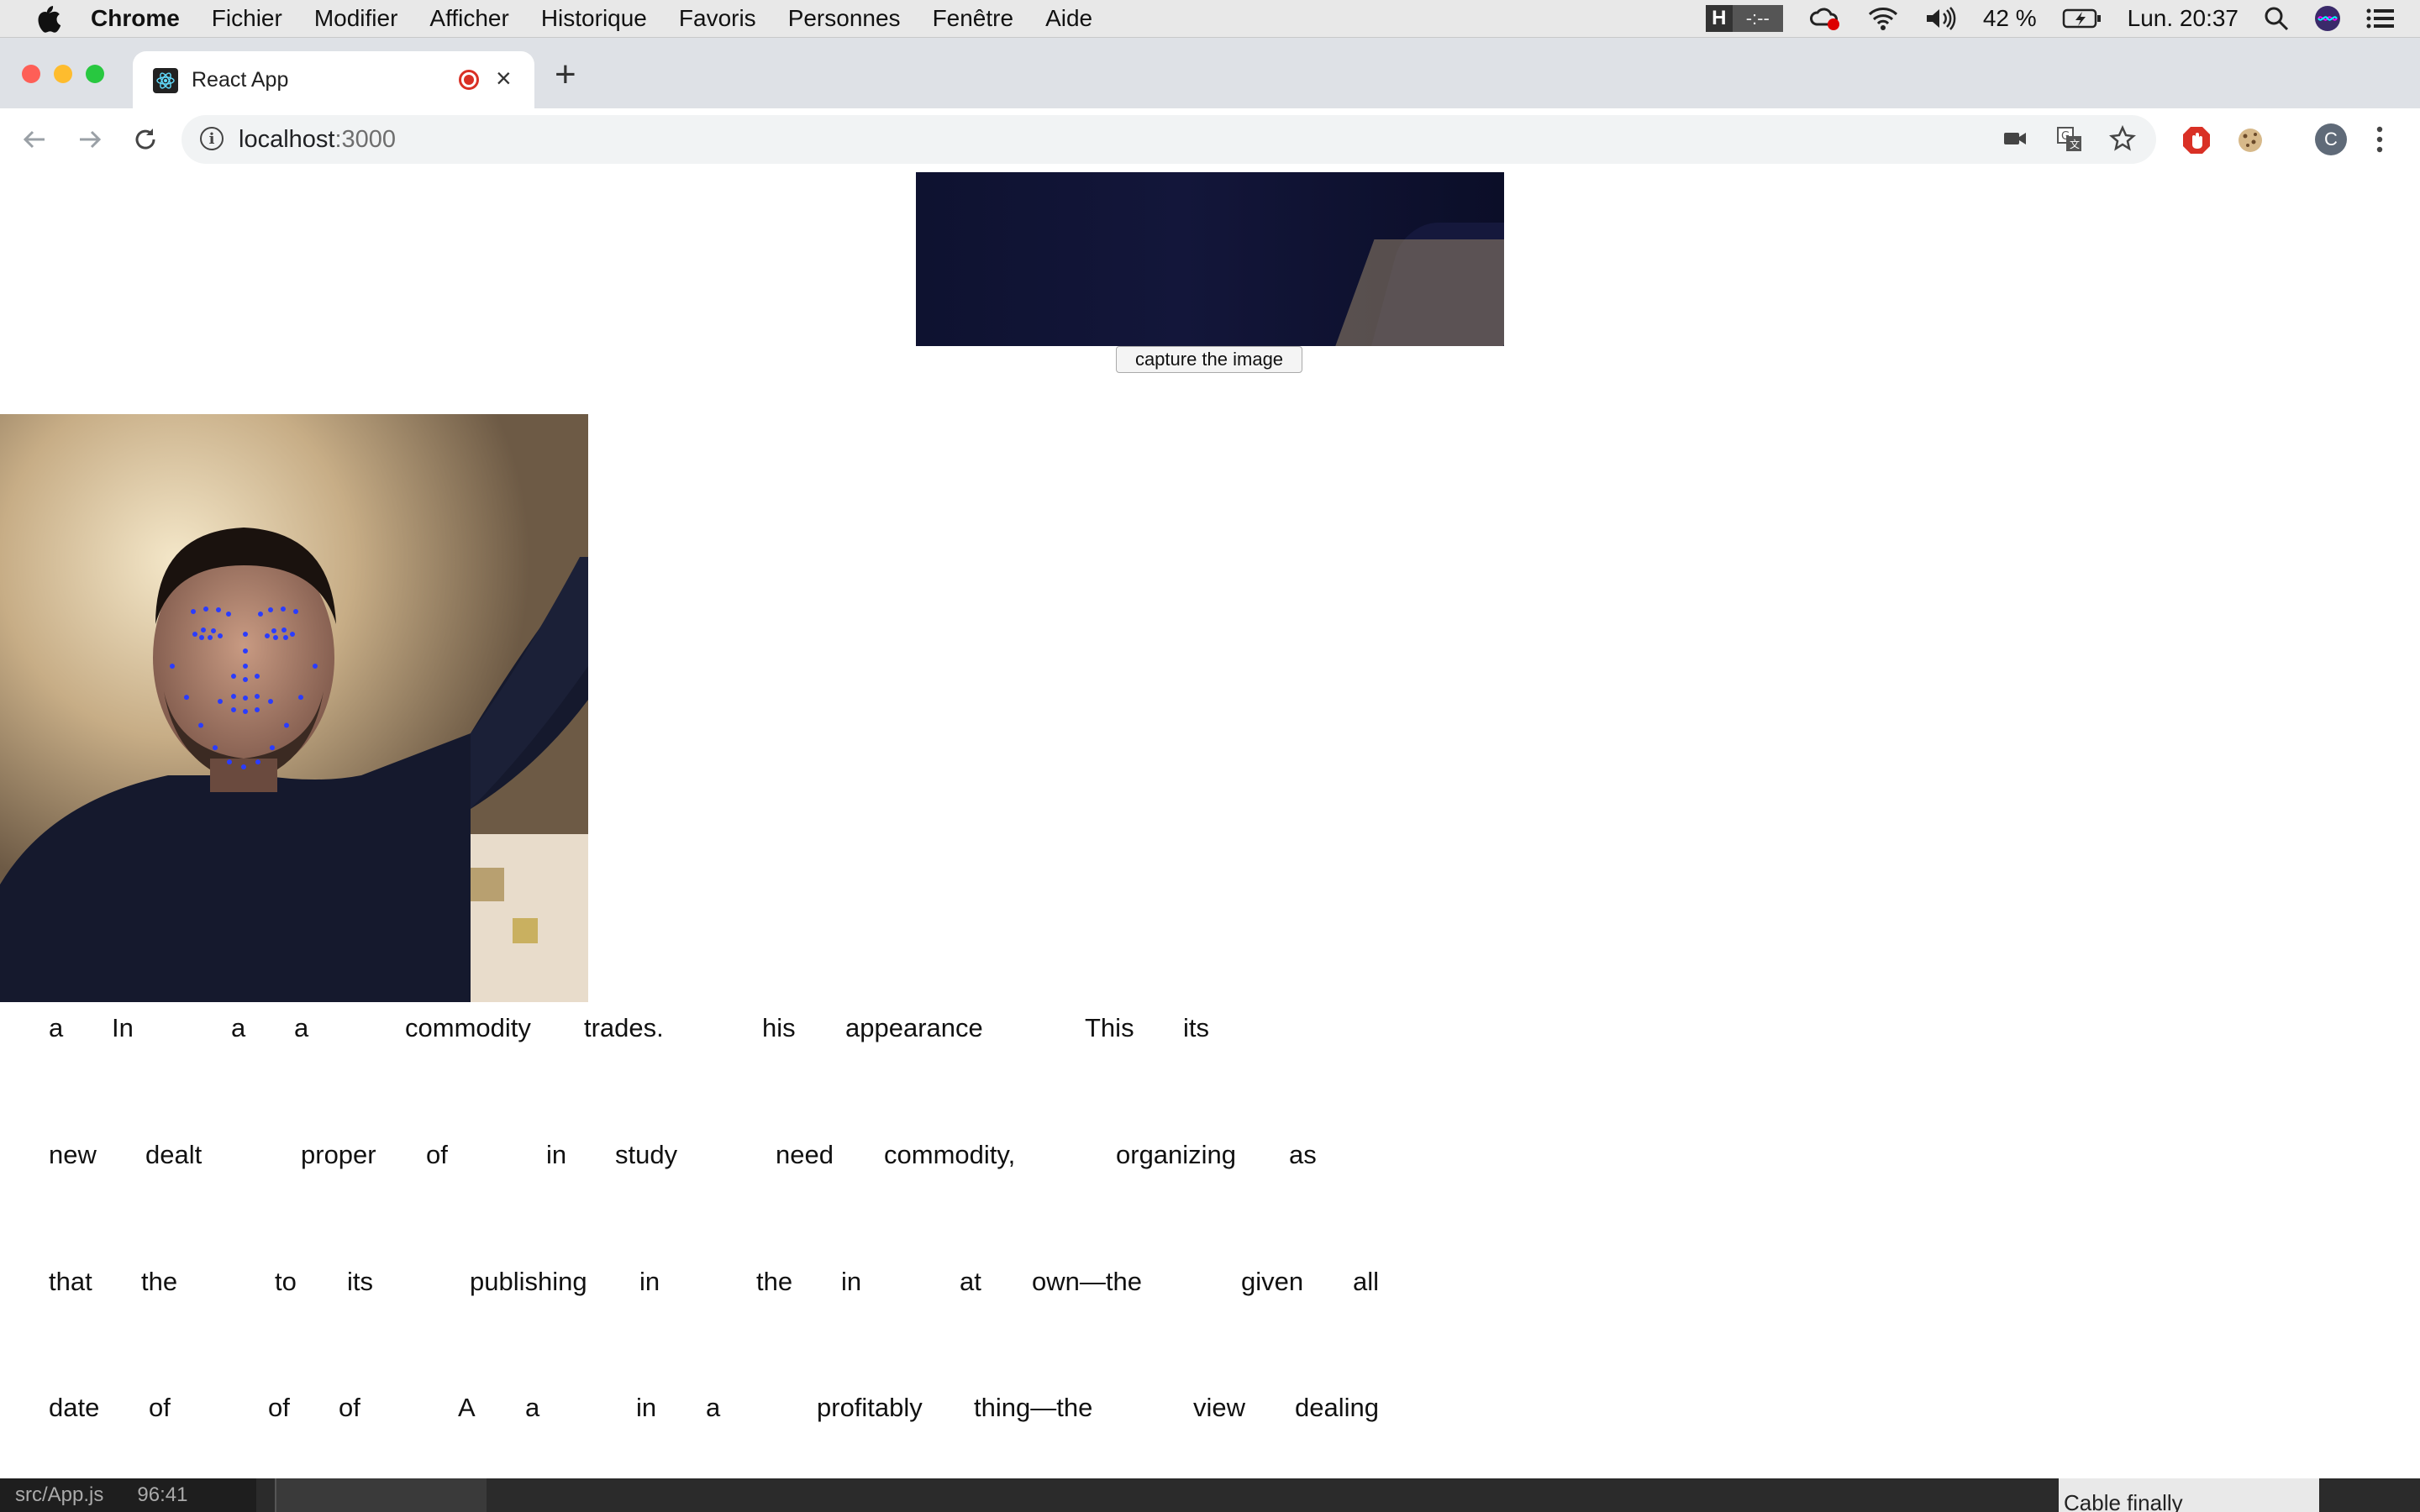 The width and height of the screenshot is (2420, 1512). I want to click on word-item: commodity, so click(468, 1027).